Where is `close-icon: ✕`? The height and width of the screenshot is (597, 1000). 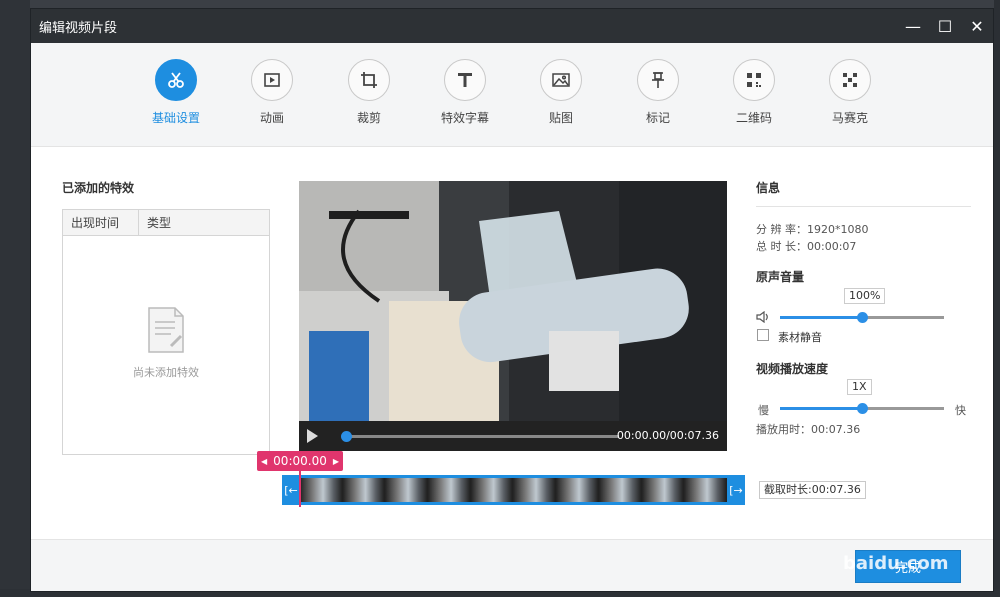 close-icon: ✕ is located at coordinates (977, 26).